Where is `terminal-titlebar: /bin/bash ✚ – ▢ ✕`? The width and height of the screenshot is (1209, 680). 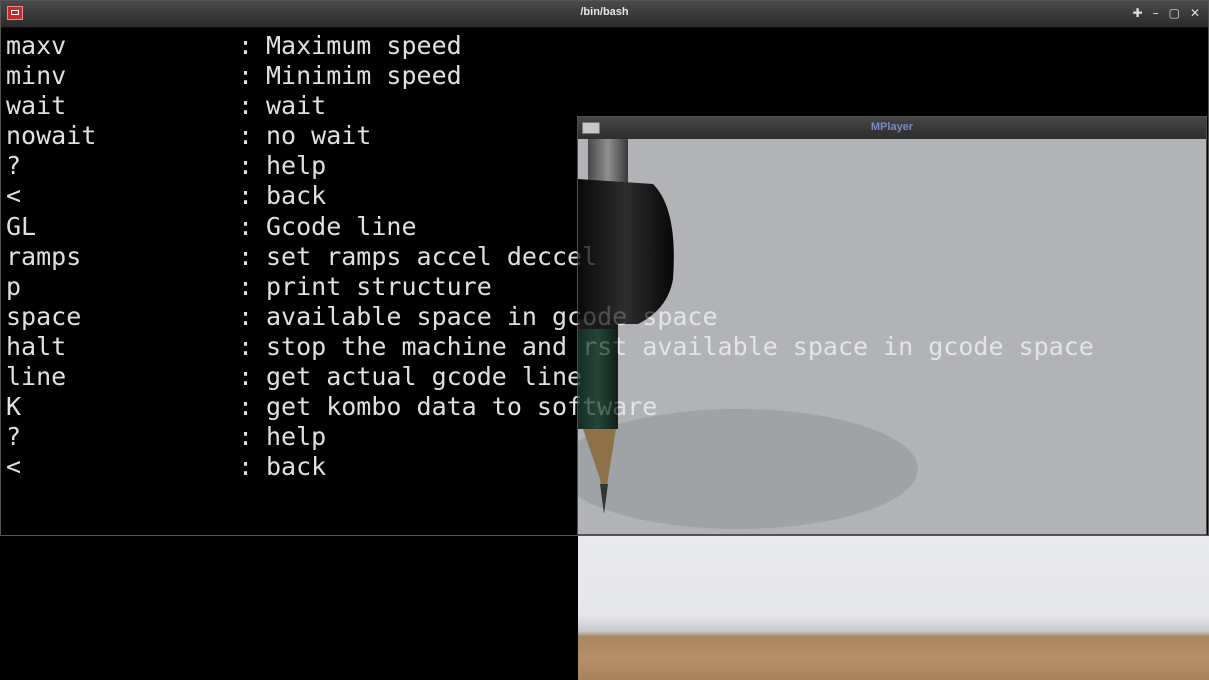
terminal-titlebar: /bin/bash ✚ – ▢ ✕ is located at coordinates (604, 14).